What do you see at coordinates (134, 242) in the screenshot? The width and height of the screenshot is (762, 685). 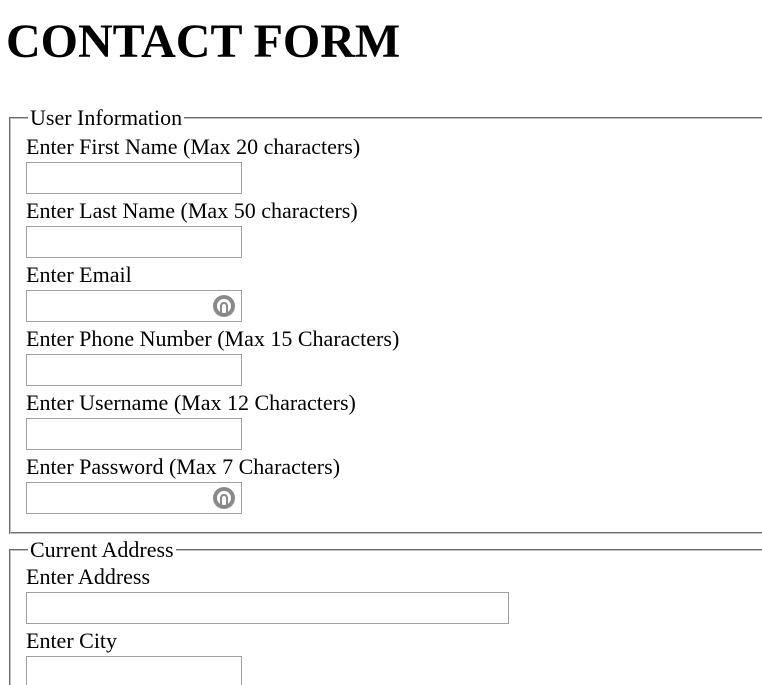 I see `last-name-input` at bounding box center [134, 242].